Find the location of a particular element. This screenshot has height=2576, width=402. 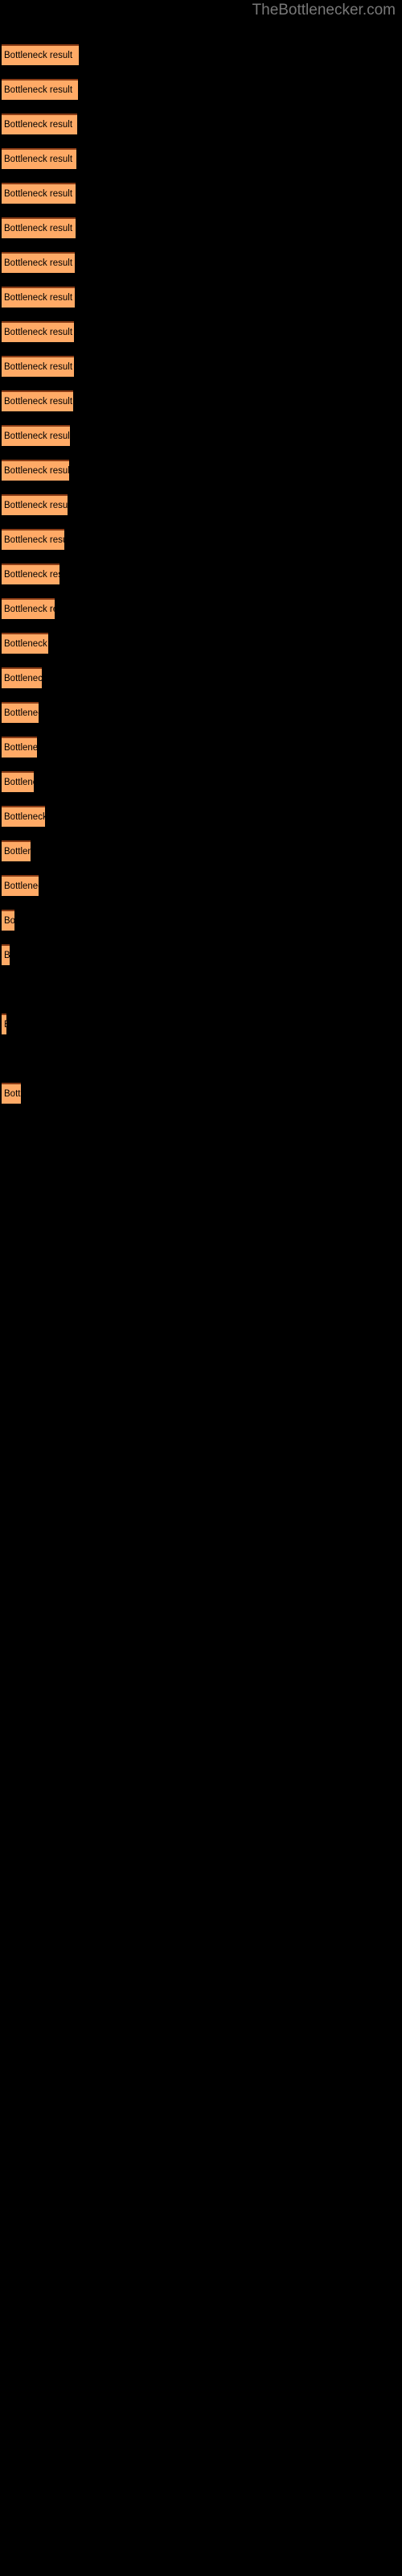

bar-9: Bottleneck result is located at coordinates (38, 331).